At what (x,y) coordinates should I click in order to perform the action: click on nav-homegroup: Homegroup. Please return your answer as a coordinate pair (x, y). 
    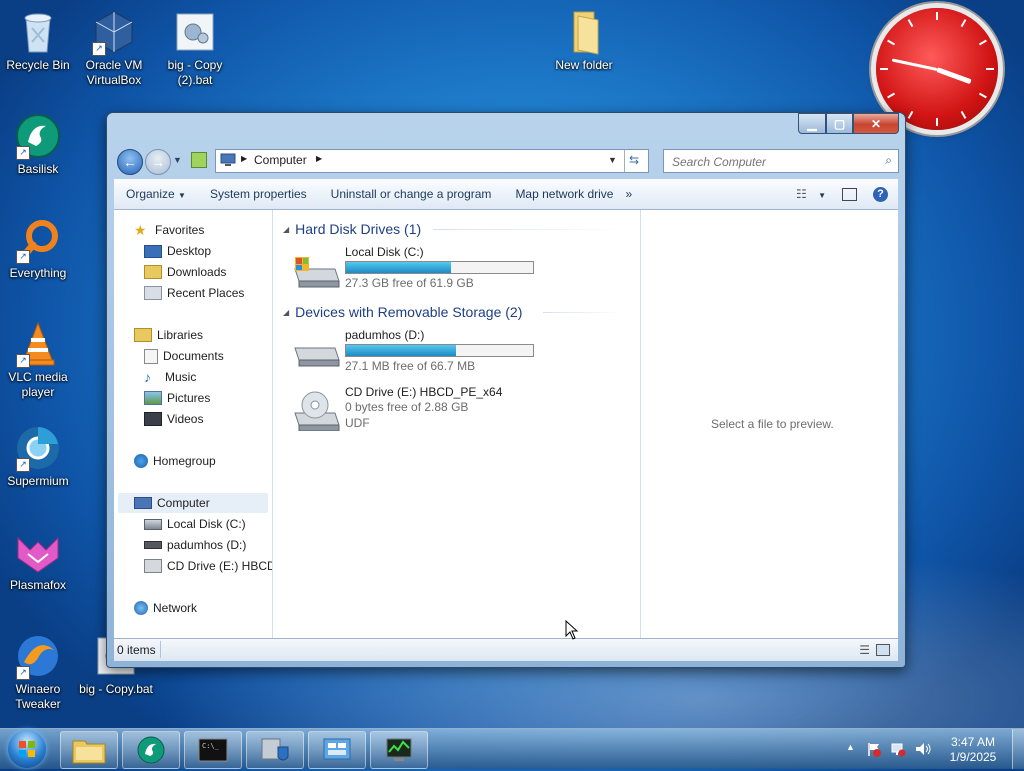
    Looking at the image, I should click on (175, 461).